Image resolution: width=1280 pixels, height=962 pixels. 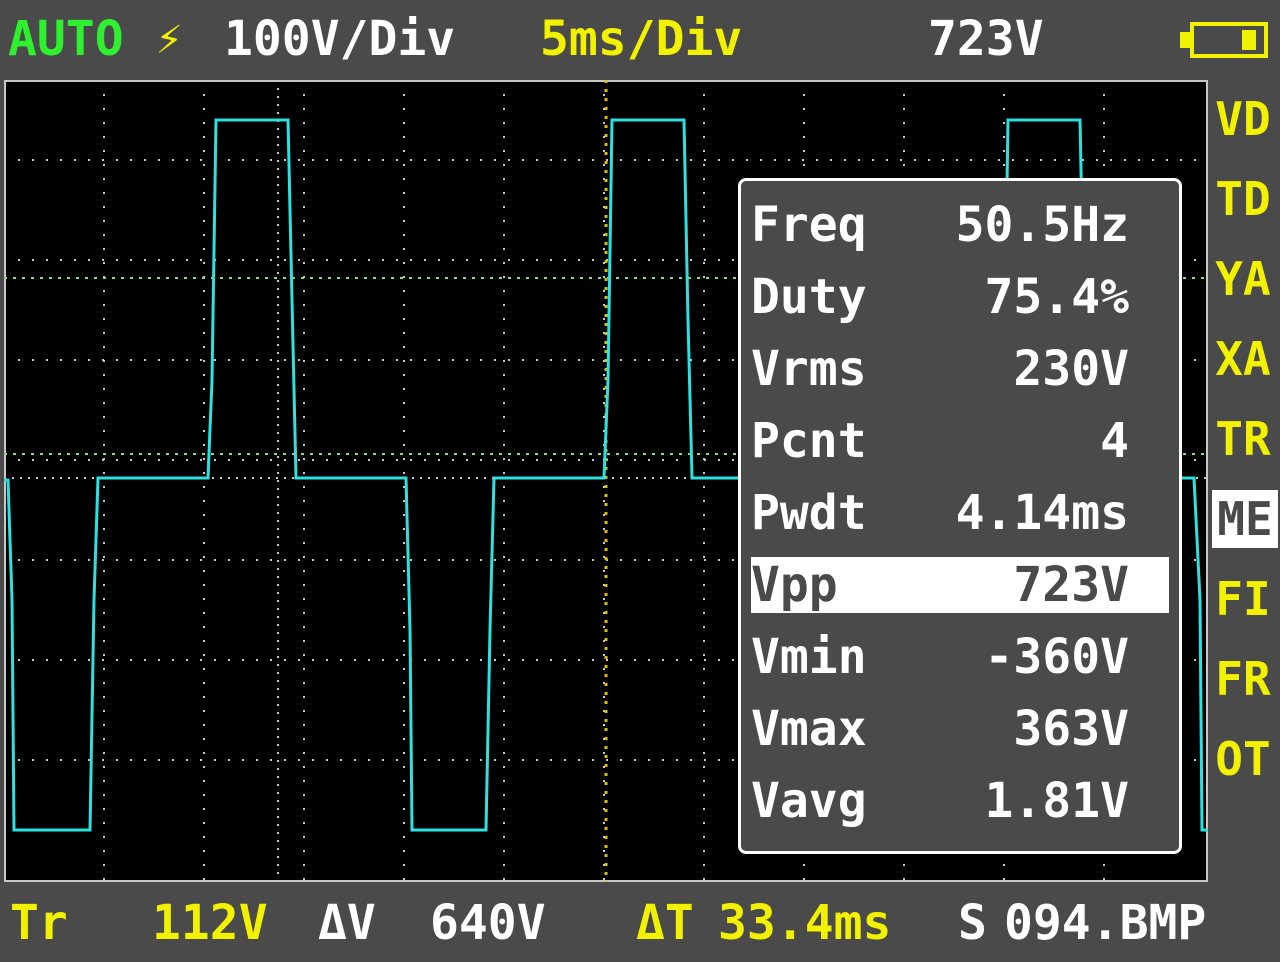 What do you see at coordinates (809, 225) in the screenshot?
I see `measurement-label: Freq` at bounding box center [809, 225].